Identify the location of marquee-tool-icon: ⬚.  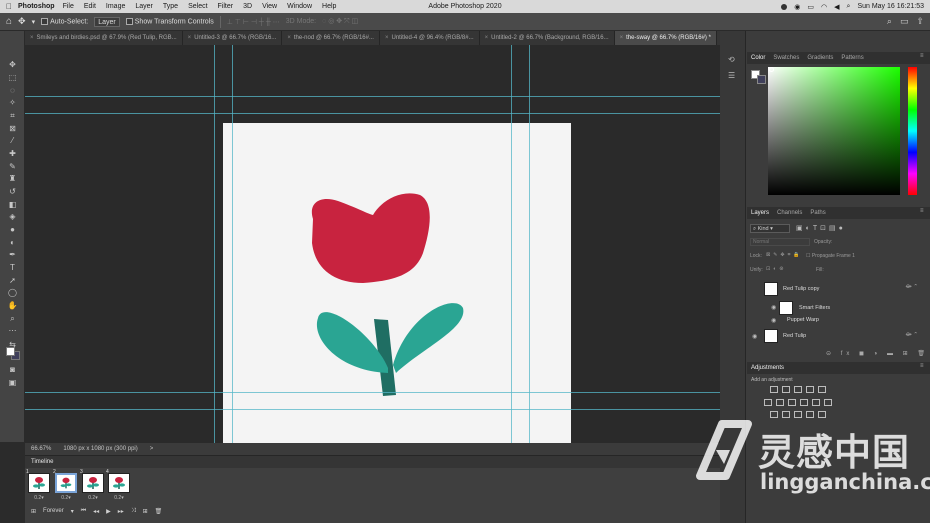
(12, 77).